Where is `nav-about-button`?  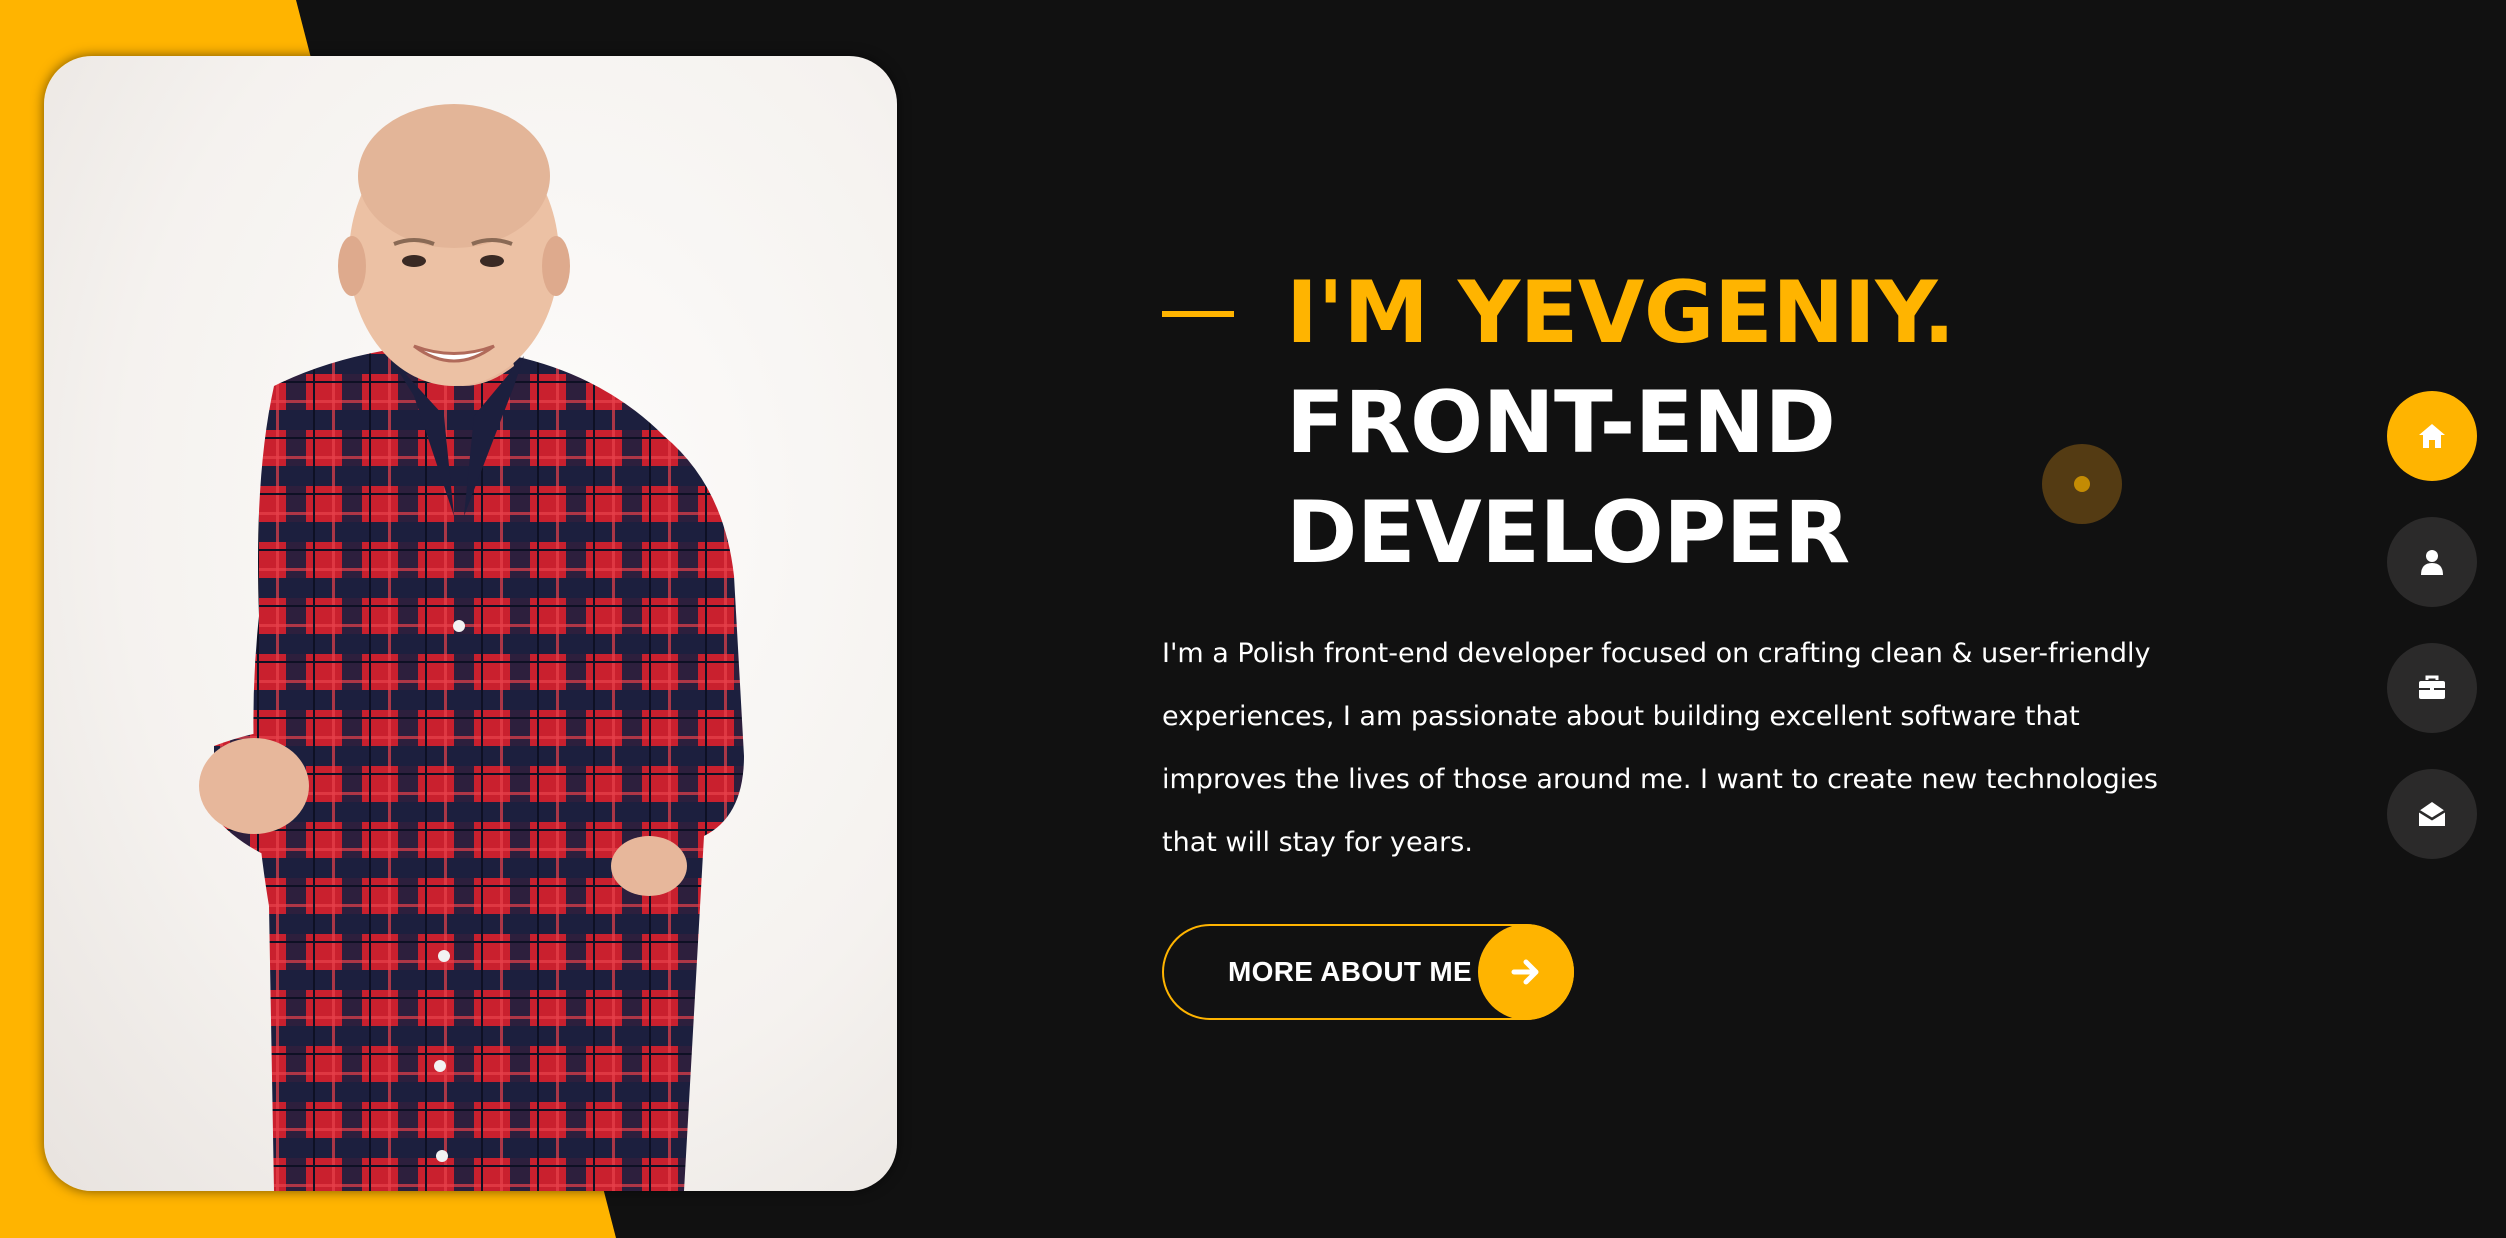
nav-about-button is located at coordinates (2432, 562).